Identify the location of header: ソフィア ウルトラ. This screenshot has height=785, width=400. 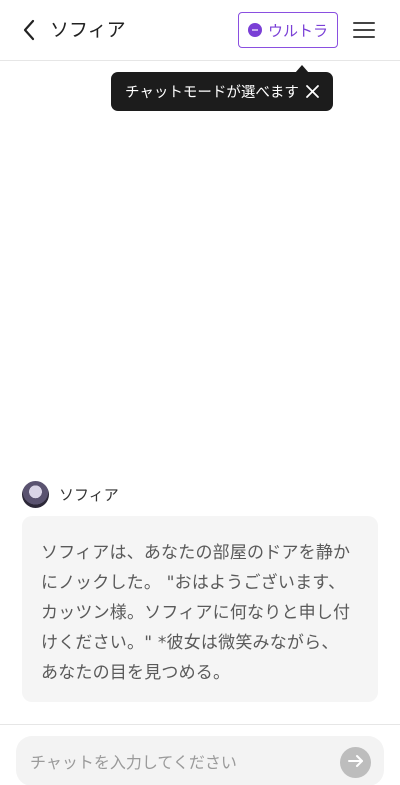
(200, 30).